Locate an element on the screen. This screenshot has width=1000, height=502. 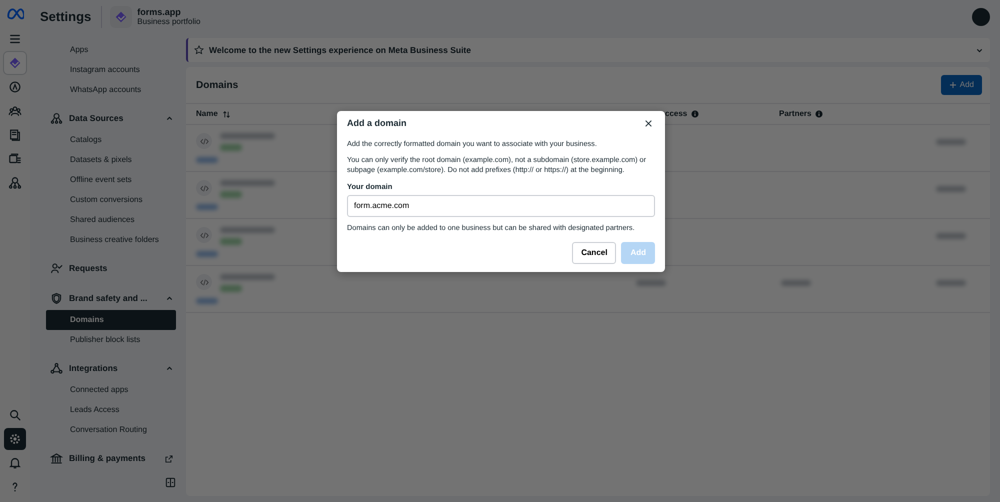
sidebar-item: Instagram accounts is located at coordinates (111, 70).